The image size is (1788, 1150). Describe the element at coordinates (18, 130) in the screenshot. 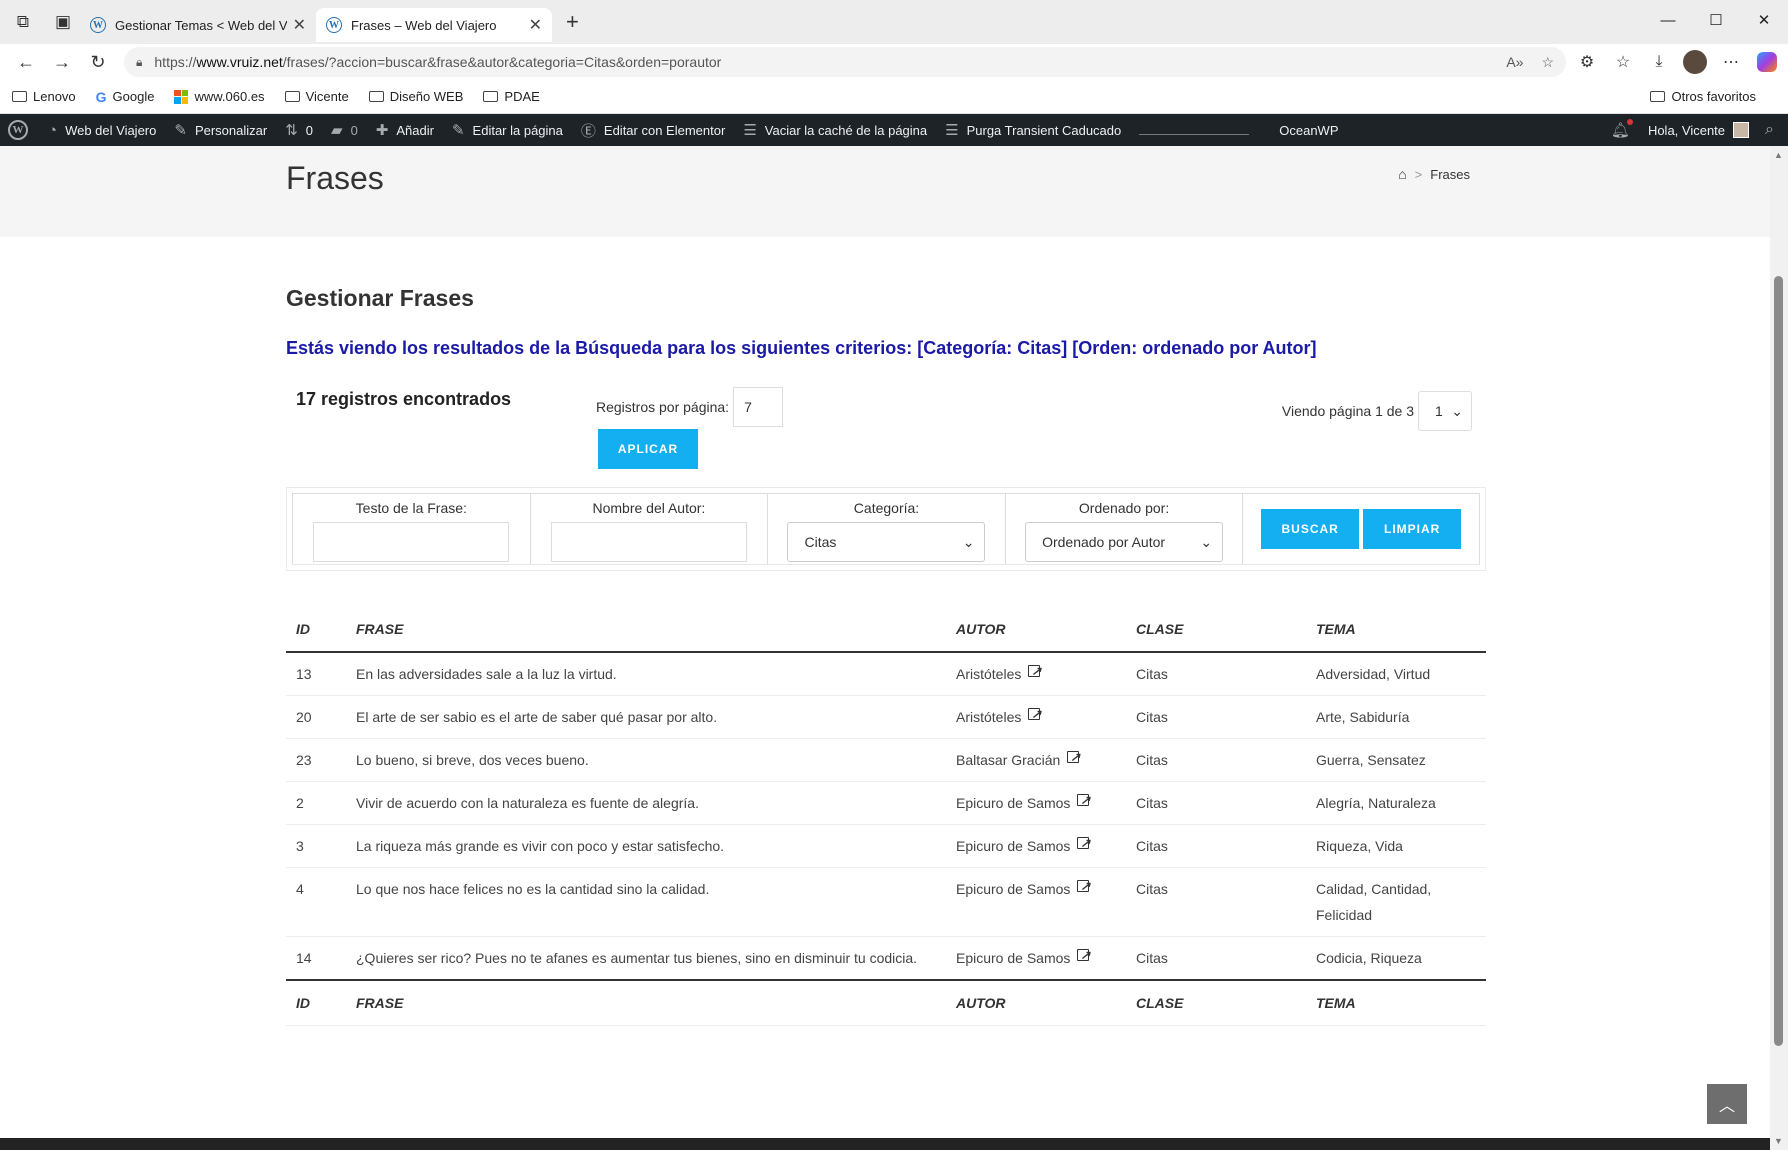

I see `wordpress-logo-icon: W` at that location.